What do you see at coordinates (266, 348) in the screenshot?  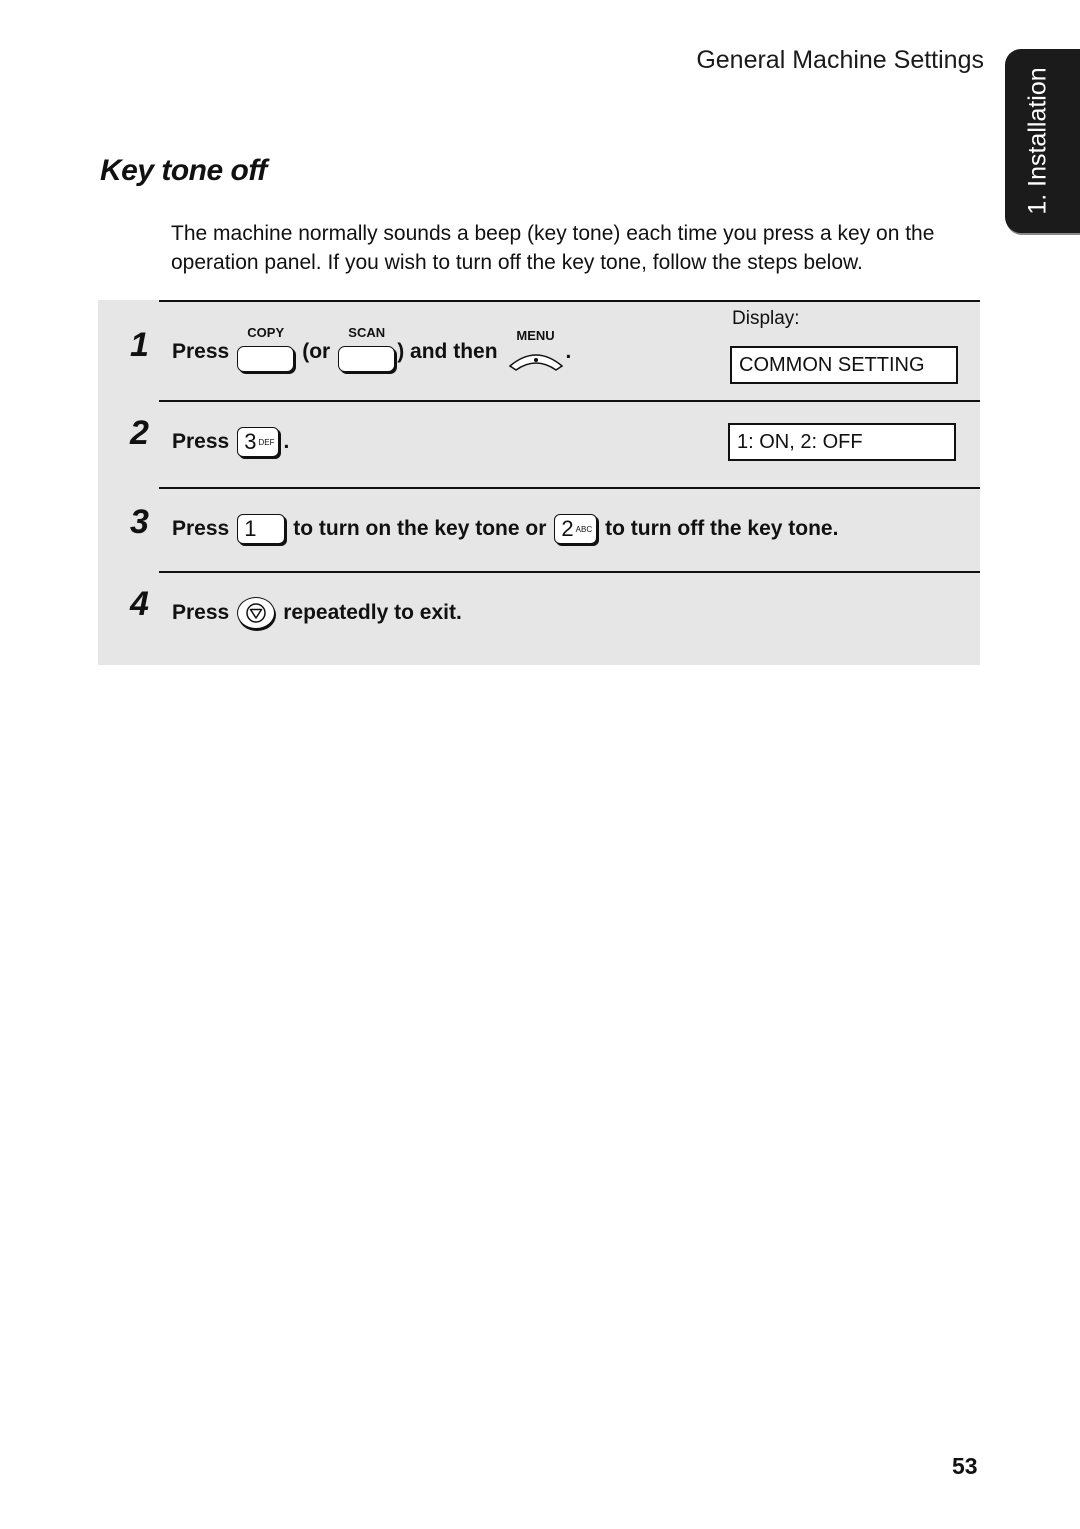 I see `copy-key: COPY` at bounding box center [266, 348].